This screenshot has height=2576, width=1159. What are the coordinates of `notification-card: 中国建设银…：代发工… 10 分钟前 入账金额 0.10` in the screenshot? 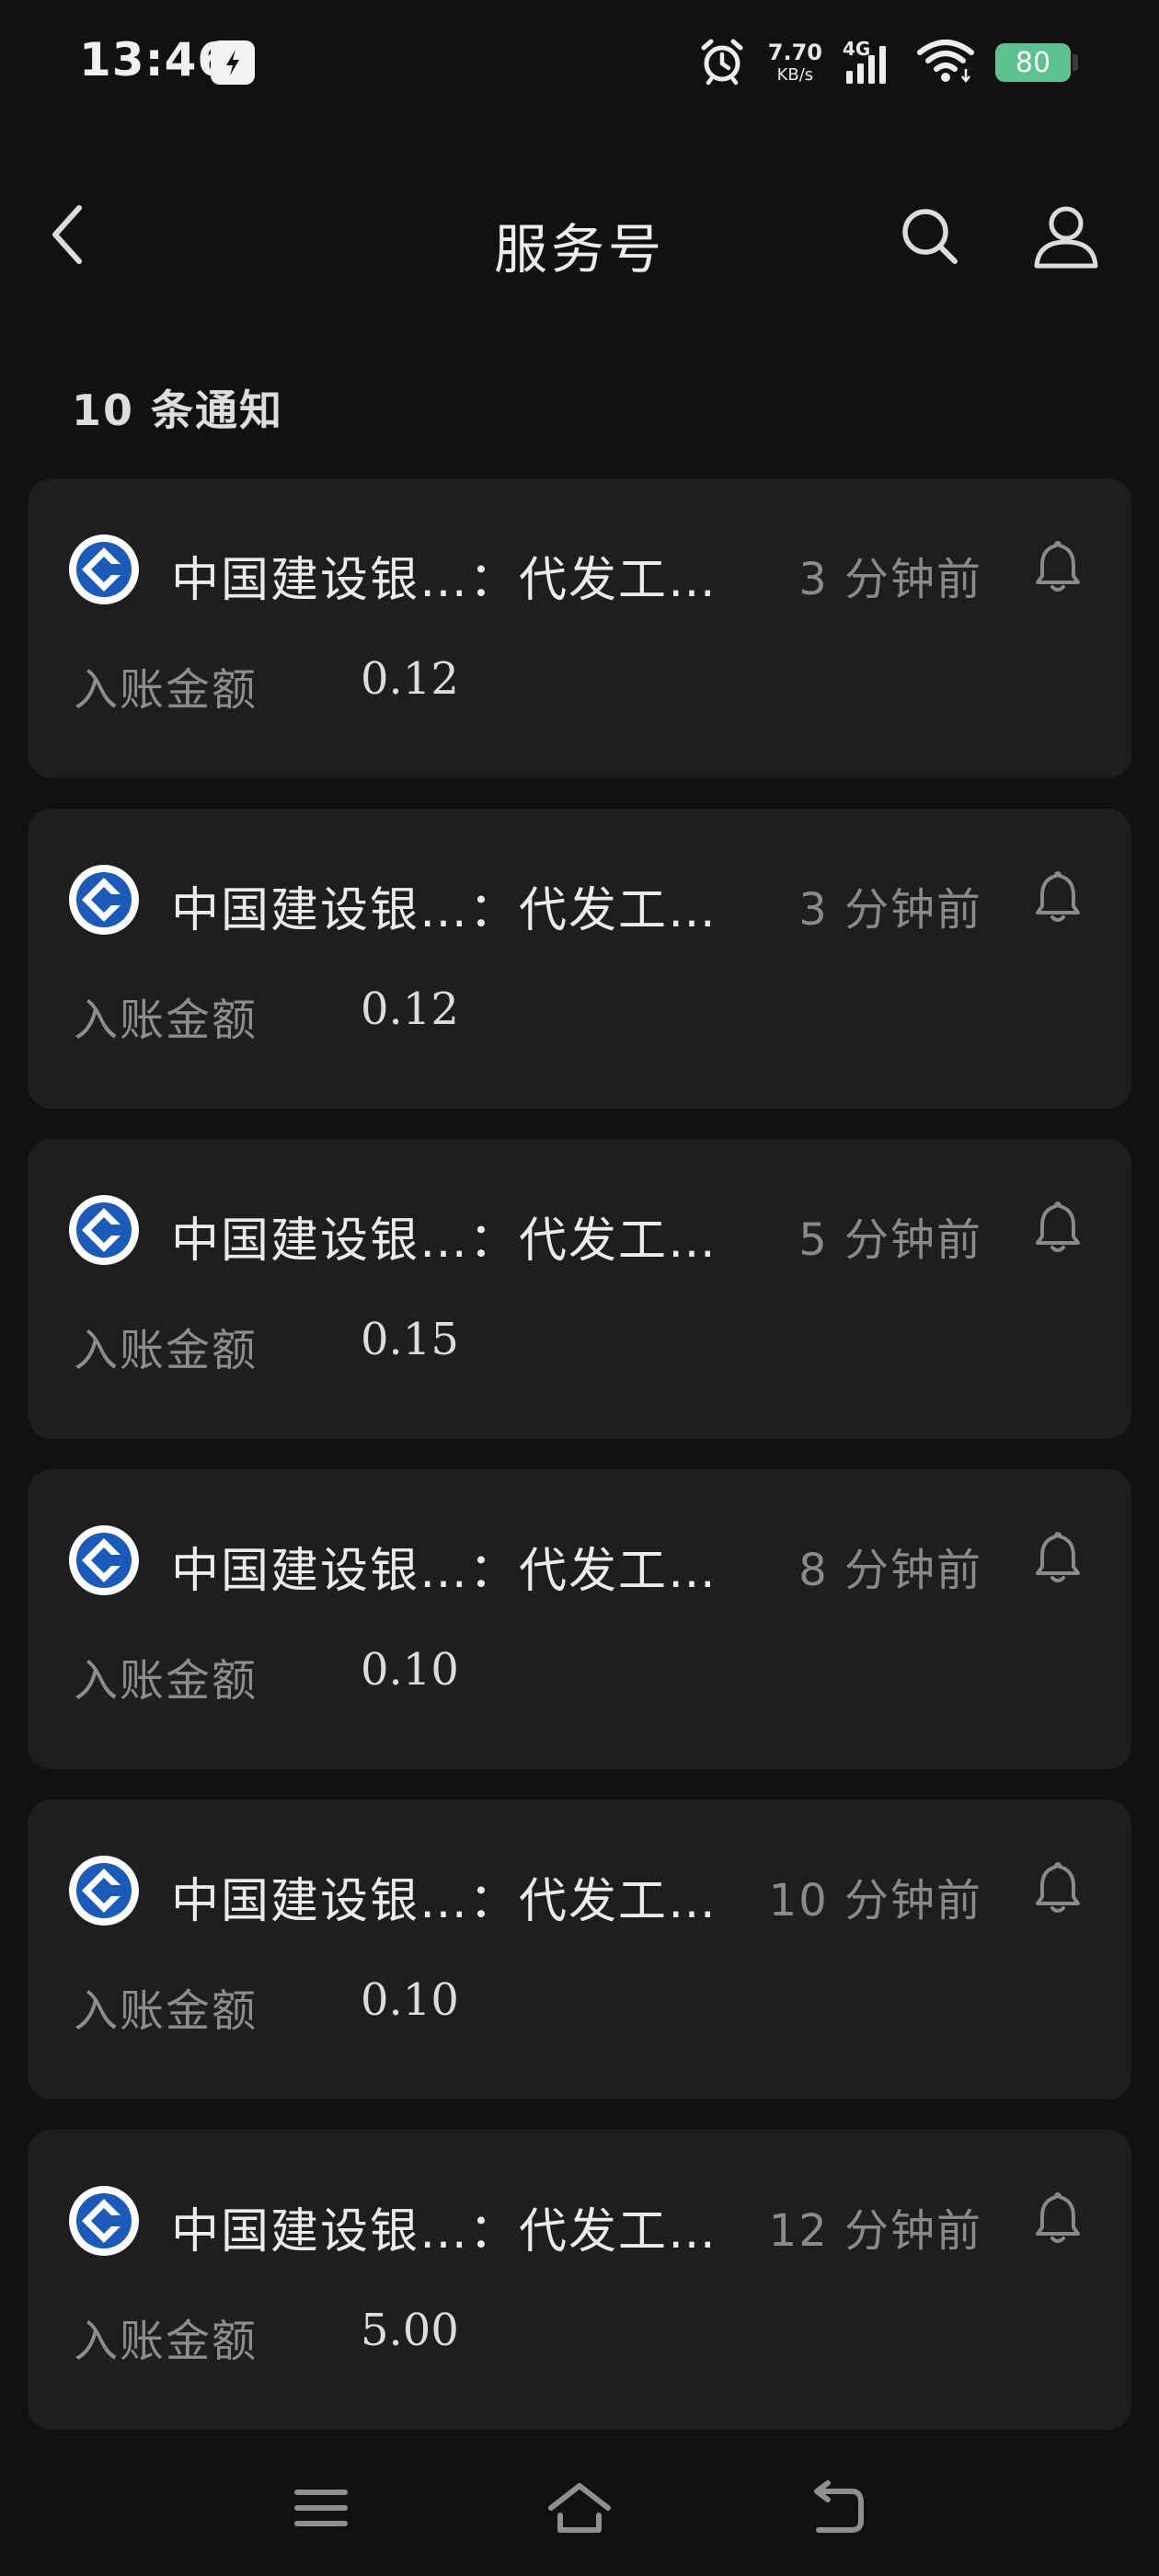 It's located at (579, 1949).